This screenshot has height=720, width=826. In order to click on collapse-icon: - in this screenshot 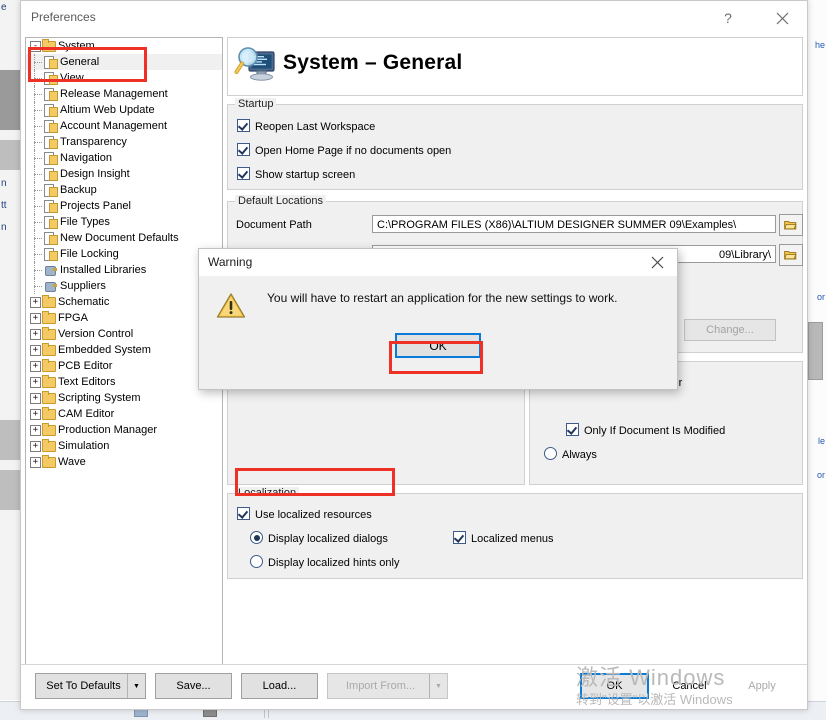, I will do `click(35, 46)`.